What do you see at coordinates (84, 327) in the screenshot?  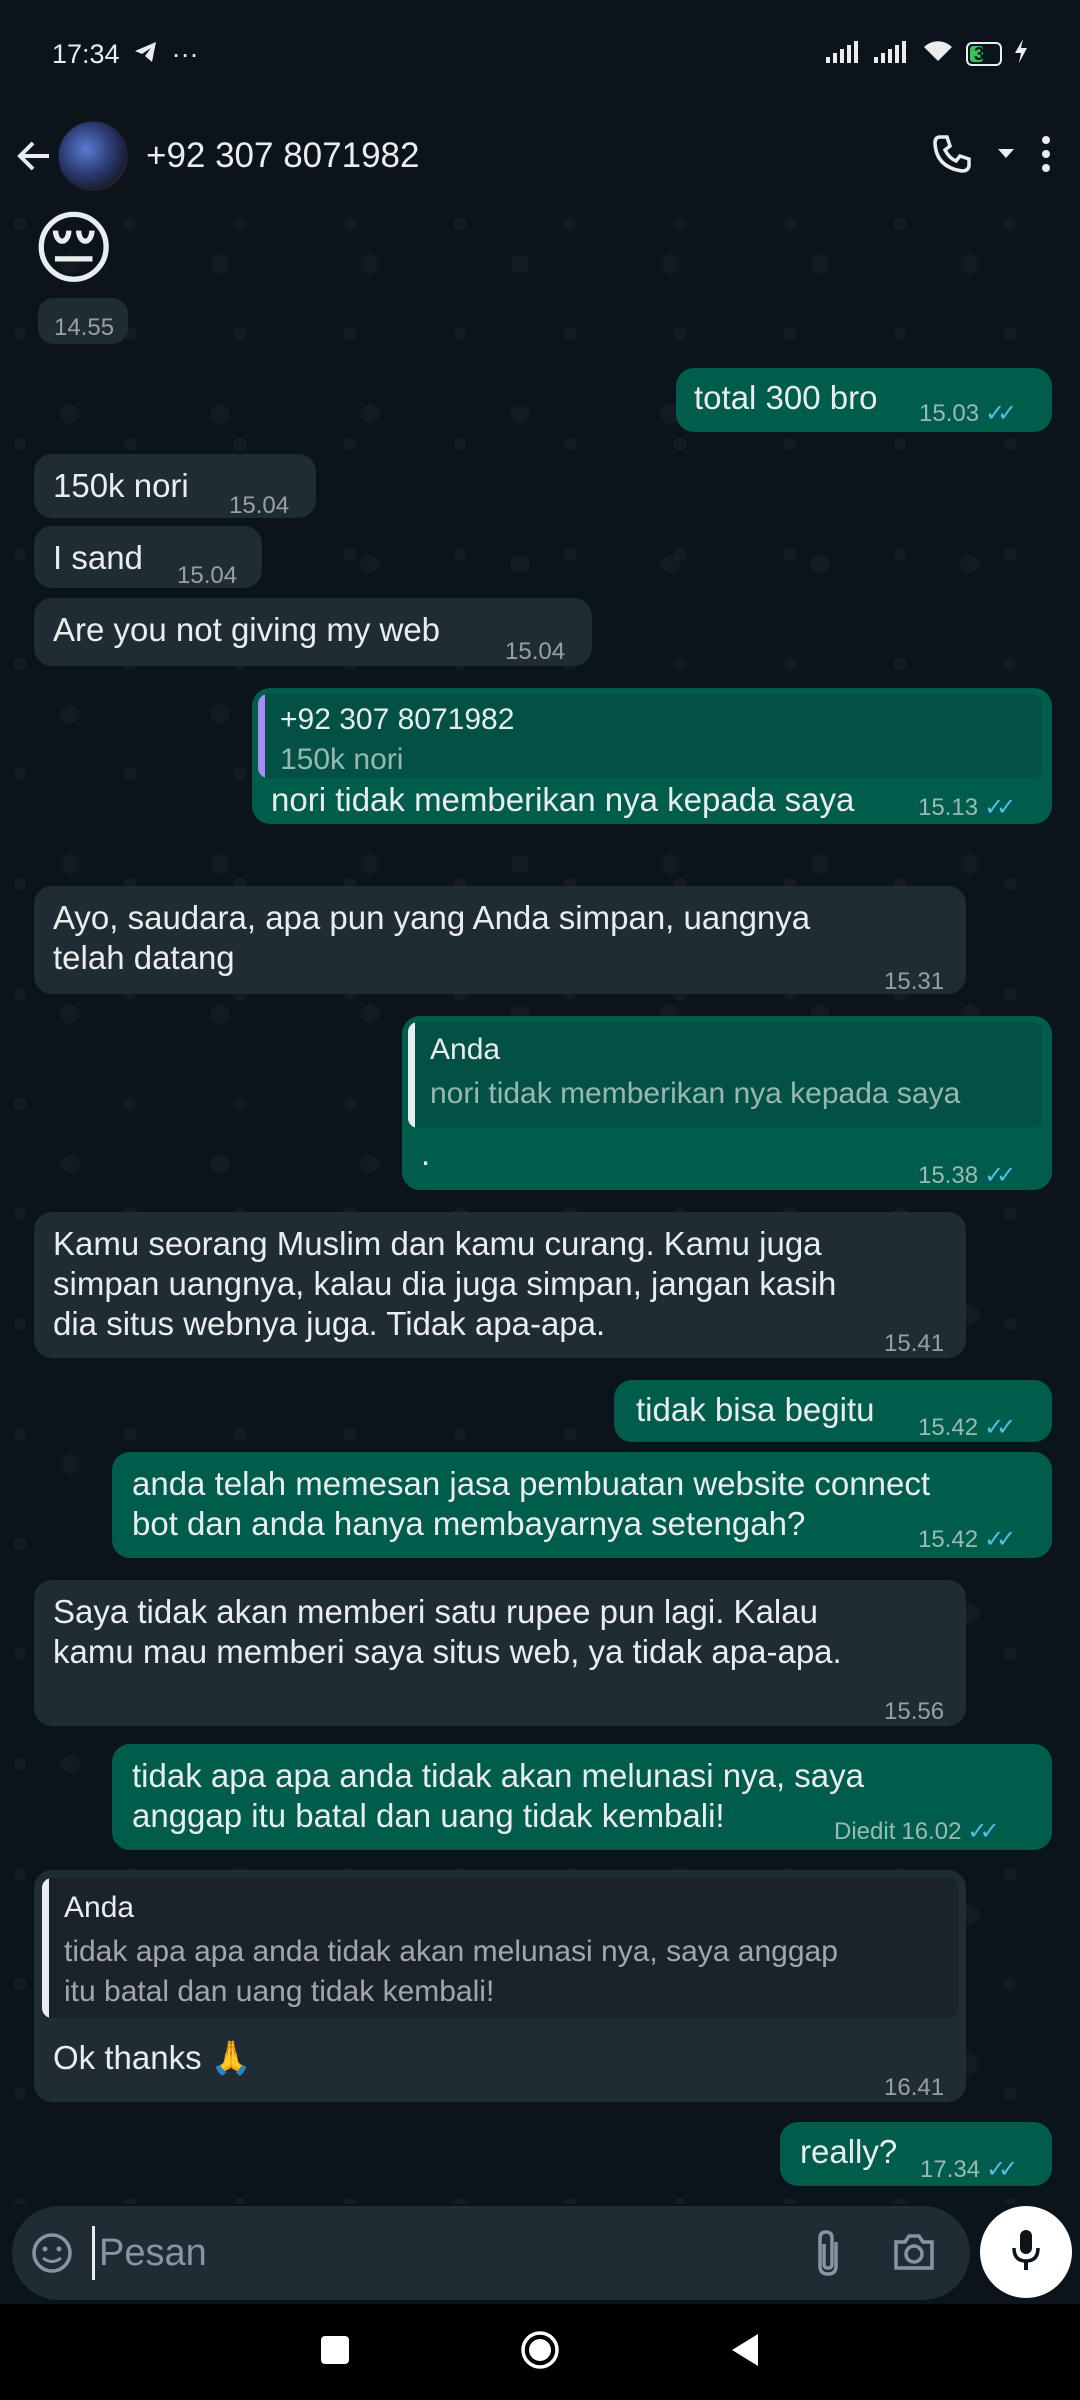 I see `message-time: 14.55` at bounding box center [84, 327].